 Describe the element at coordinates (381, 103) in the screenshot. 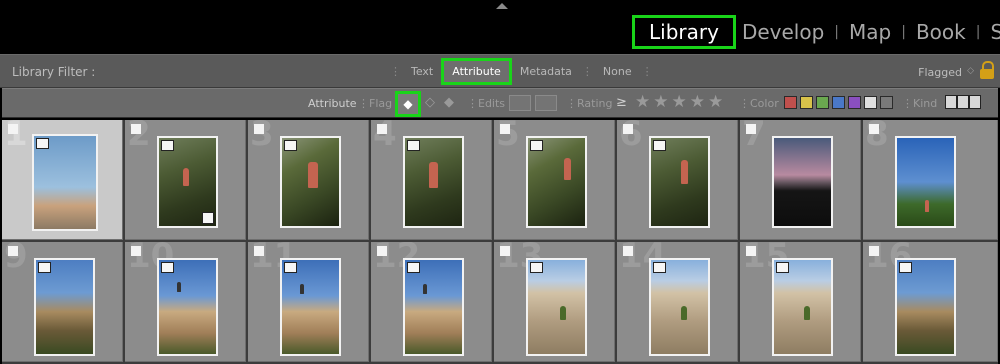

I see `flag-label: Flag` at that location.